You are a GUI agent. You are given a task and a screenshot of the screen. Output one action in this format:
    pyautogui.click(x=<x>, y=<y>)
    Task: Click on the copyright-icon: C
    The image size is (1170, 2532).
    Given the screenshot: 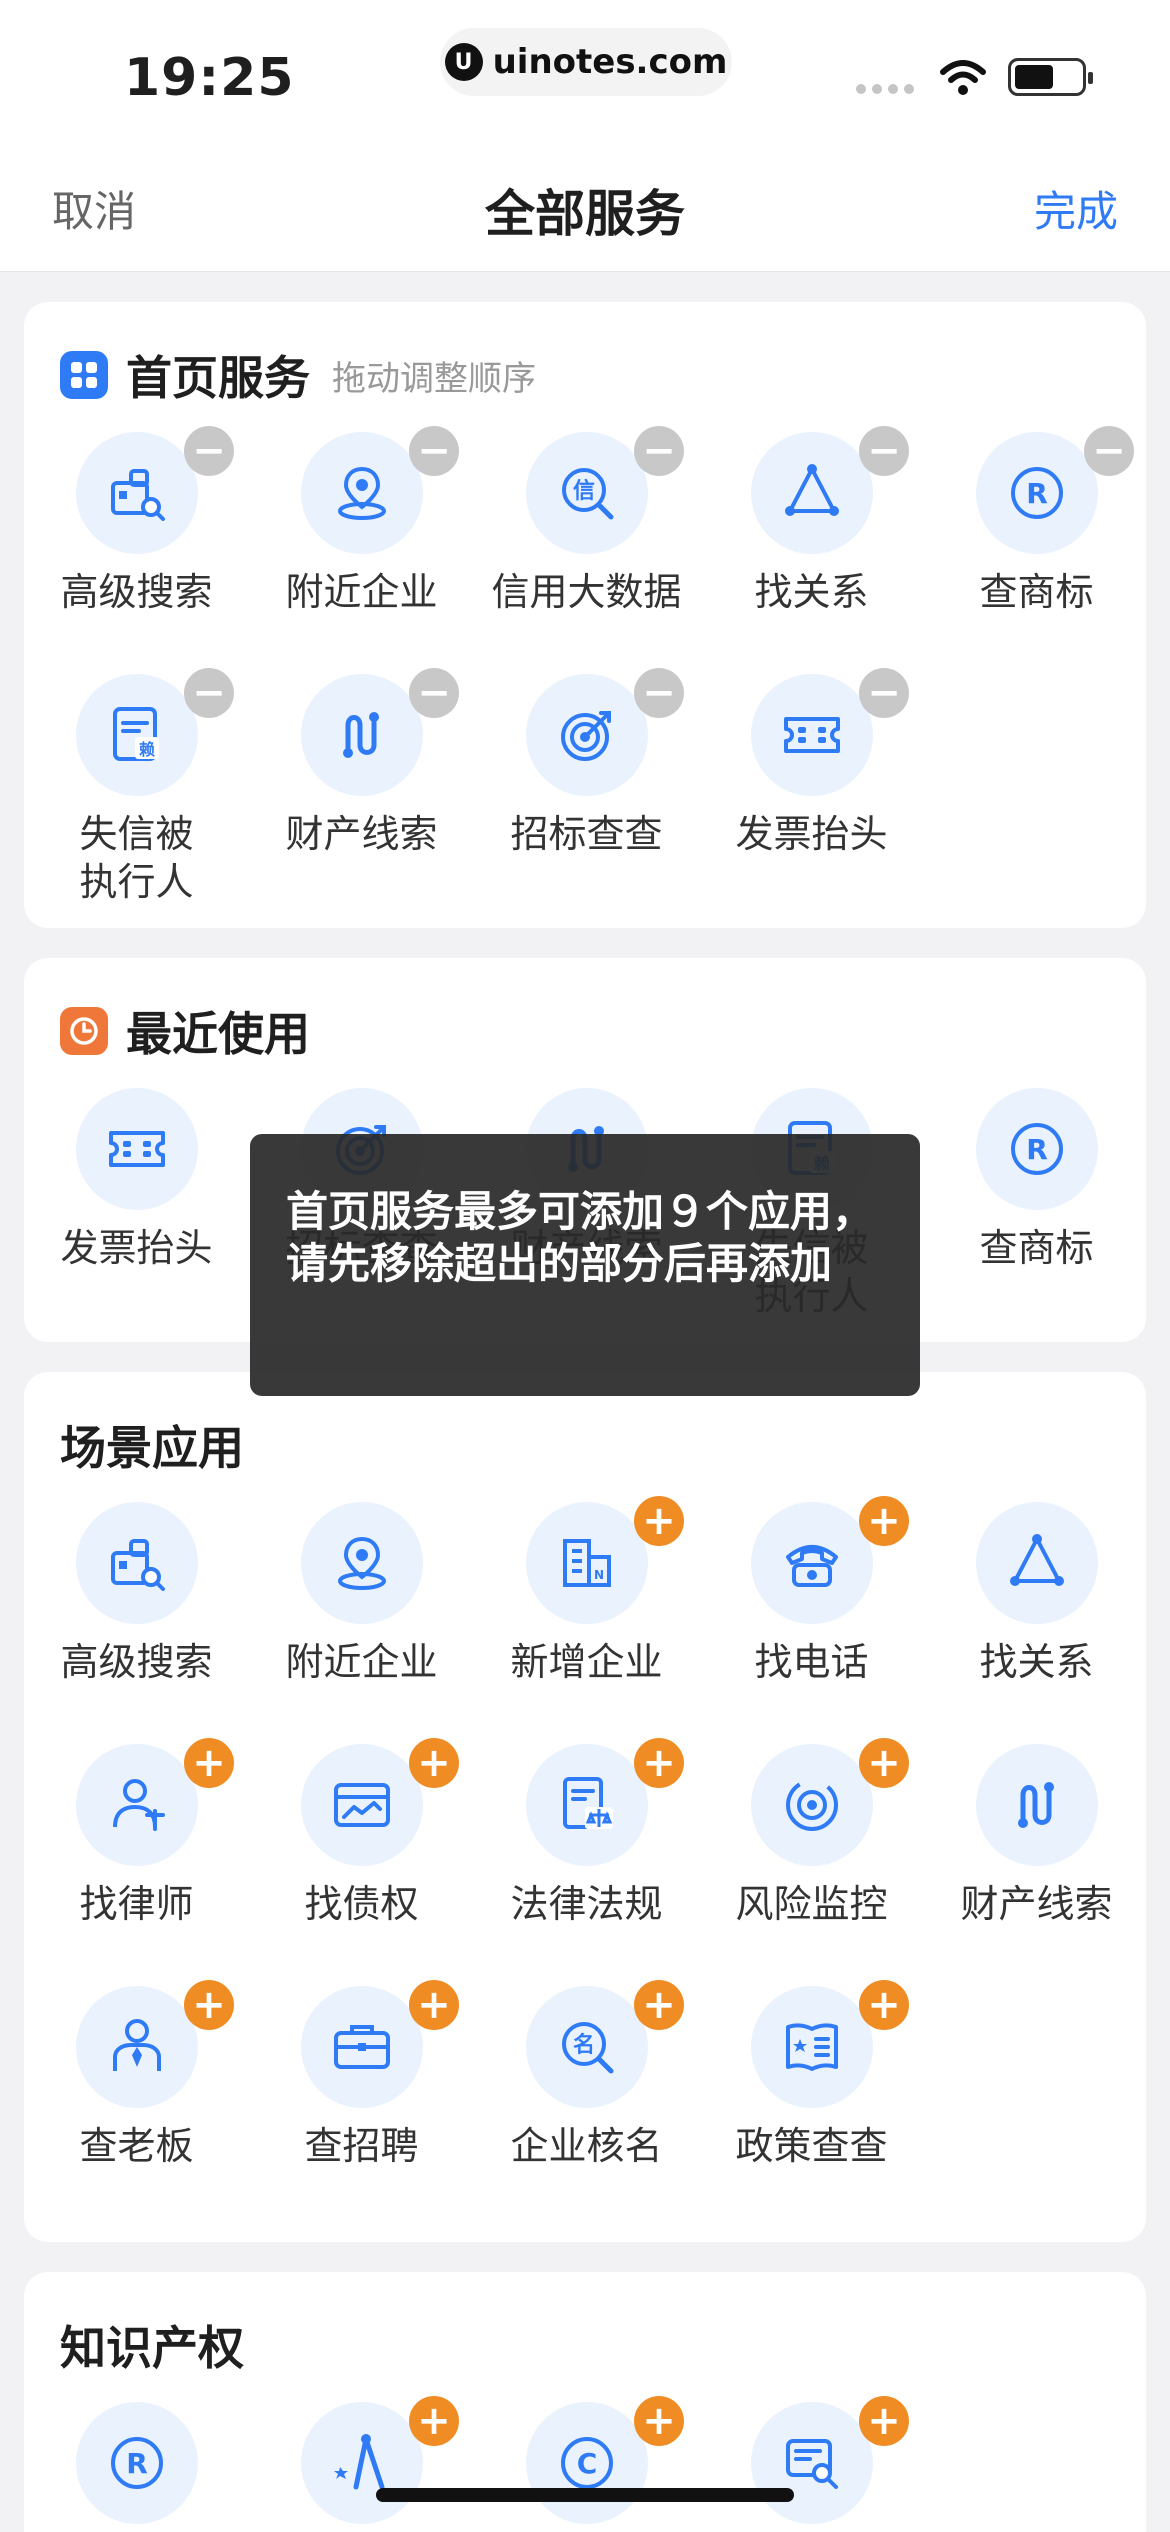 What is the action you would take?
    pyautogui.click(x=587, y=2463)
    